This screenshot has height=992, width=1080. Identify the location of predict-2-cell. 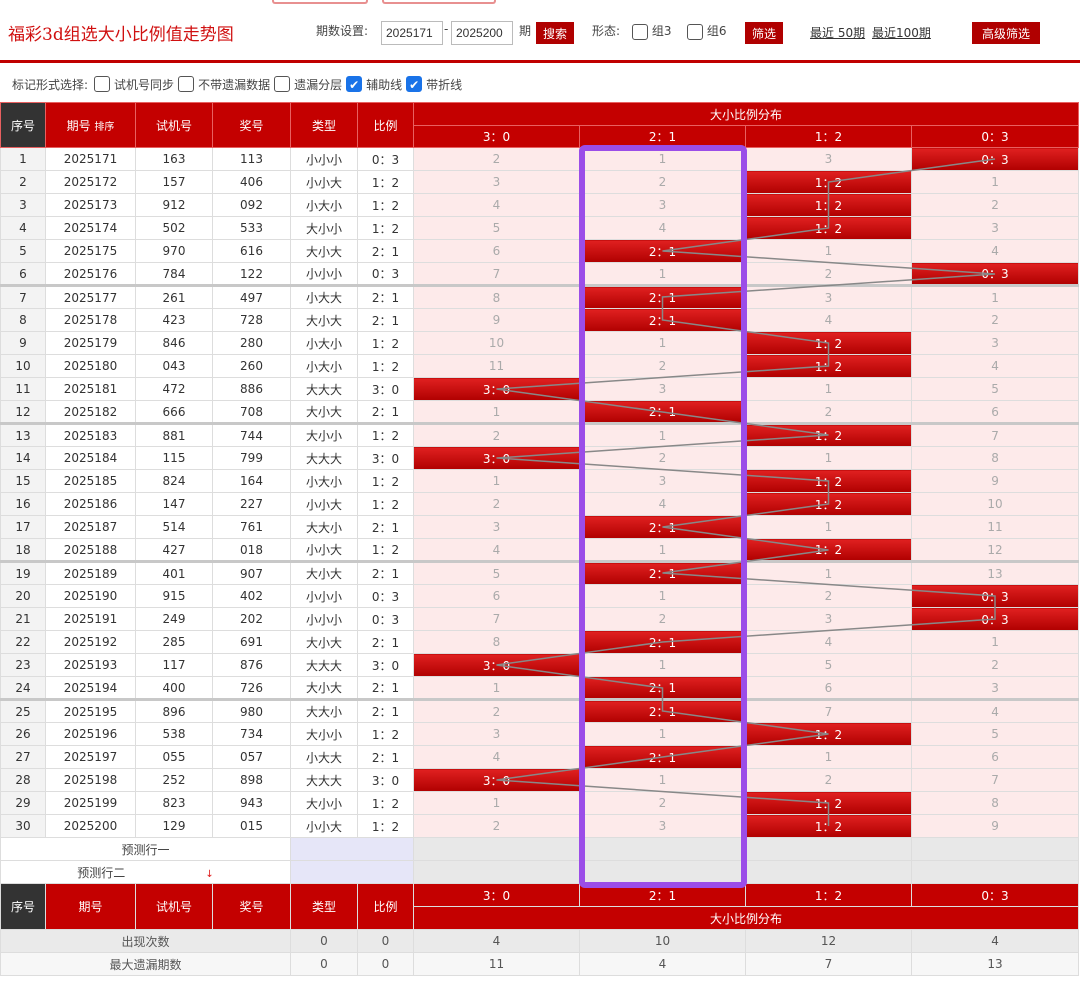
(662, 872).